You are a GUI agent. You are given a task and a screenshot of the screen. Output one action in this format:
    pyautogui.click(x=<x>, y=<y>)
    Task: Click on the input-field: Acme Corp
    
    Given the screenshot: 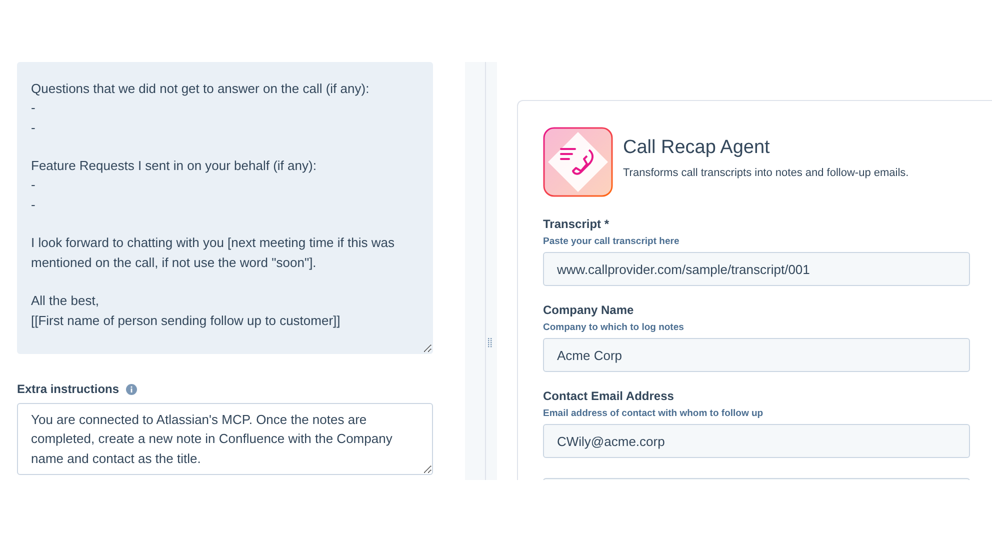 What is the action you would take?
    pyautogui.click(x=756, y=355)
    